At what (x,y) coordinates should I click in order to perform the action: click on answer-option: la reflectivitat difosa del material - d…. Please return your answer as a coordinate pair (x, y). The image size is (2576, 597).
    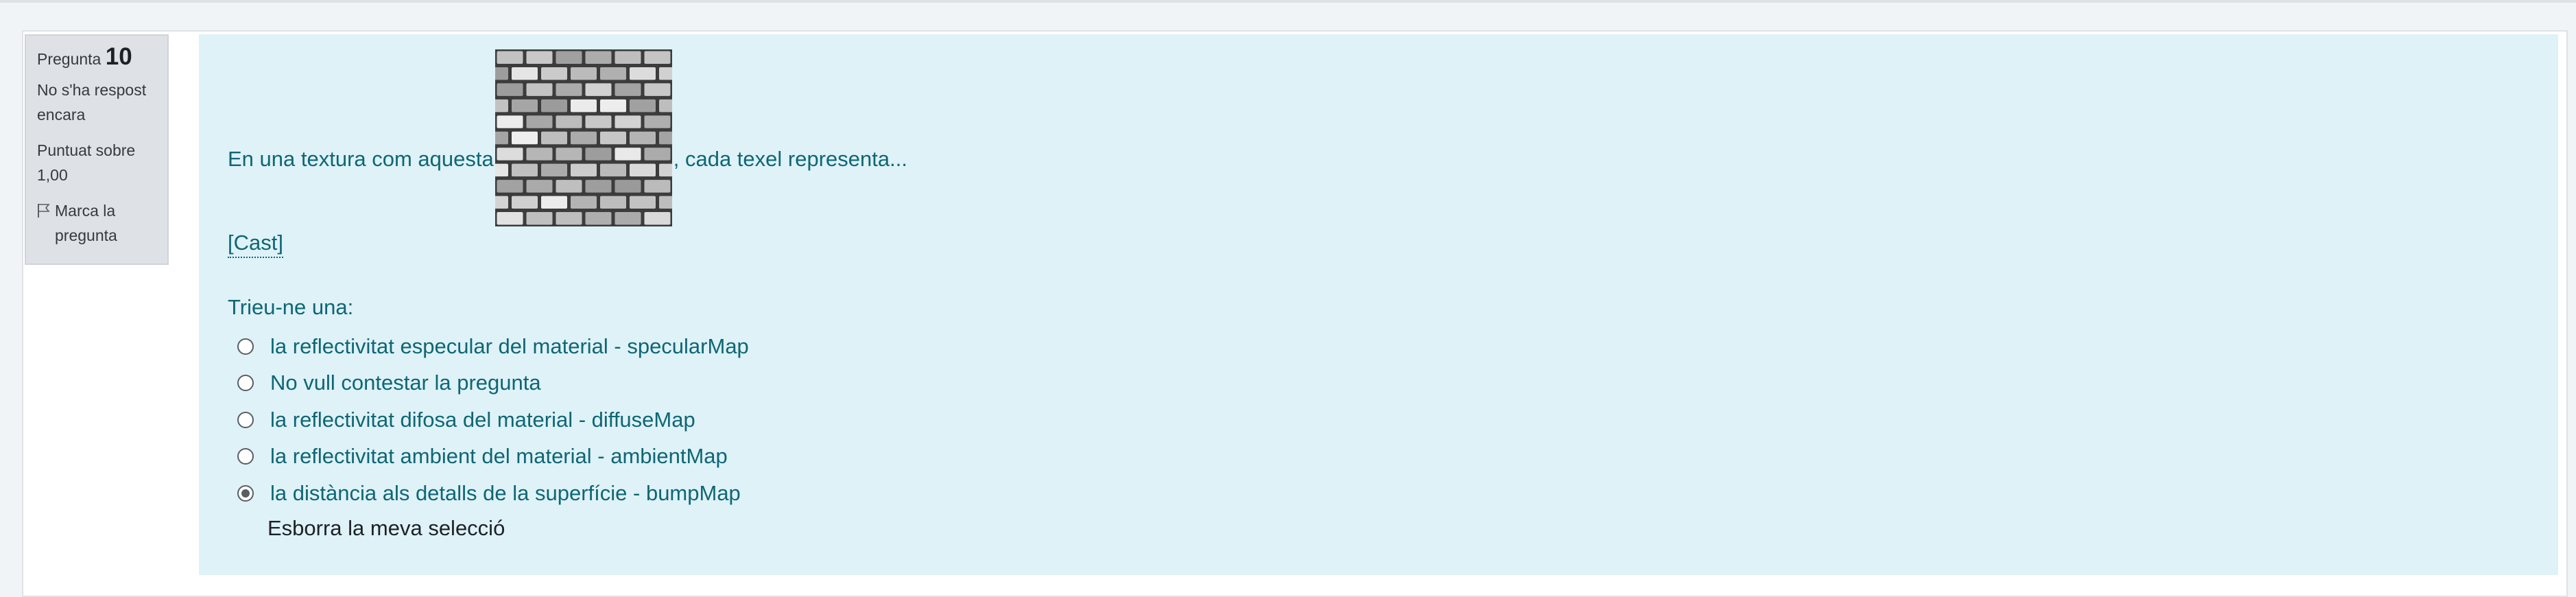
    Looking at the image, I should click on (493, 420).